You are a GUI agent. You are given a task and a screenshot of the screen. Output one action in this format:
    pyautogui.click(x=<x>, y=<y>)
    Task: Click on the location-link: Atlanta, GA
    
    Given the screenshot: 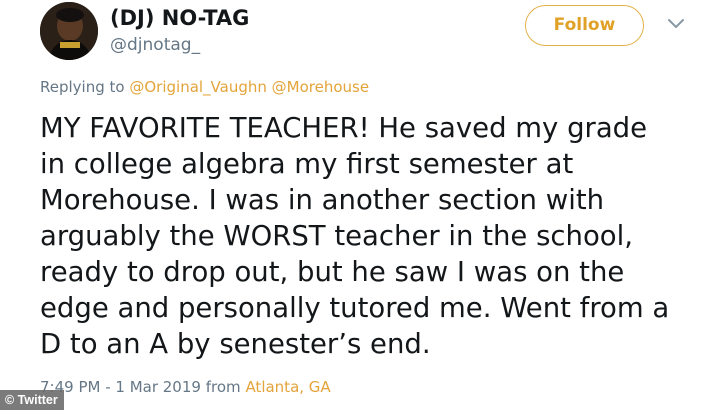 What is the action you would take?
    pyautogui.click(x=287, y=387)
    